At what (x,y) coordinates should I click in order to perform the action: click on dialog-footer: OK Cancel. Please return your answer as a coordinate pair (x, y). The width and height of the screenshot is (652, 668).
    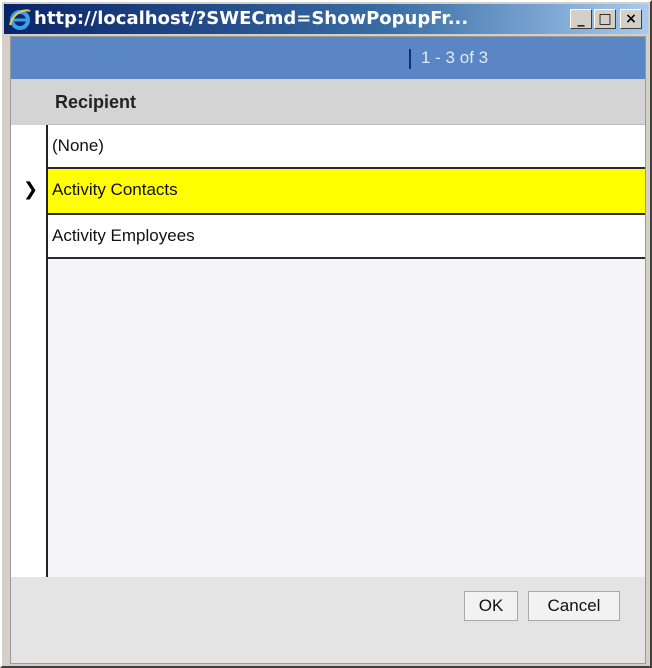
    Looking at the image, I should click on (328, 620).